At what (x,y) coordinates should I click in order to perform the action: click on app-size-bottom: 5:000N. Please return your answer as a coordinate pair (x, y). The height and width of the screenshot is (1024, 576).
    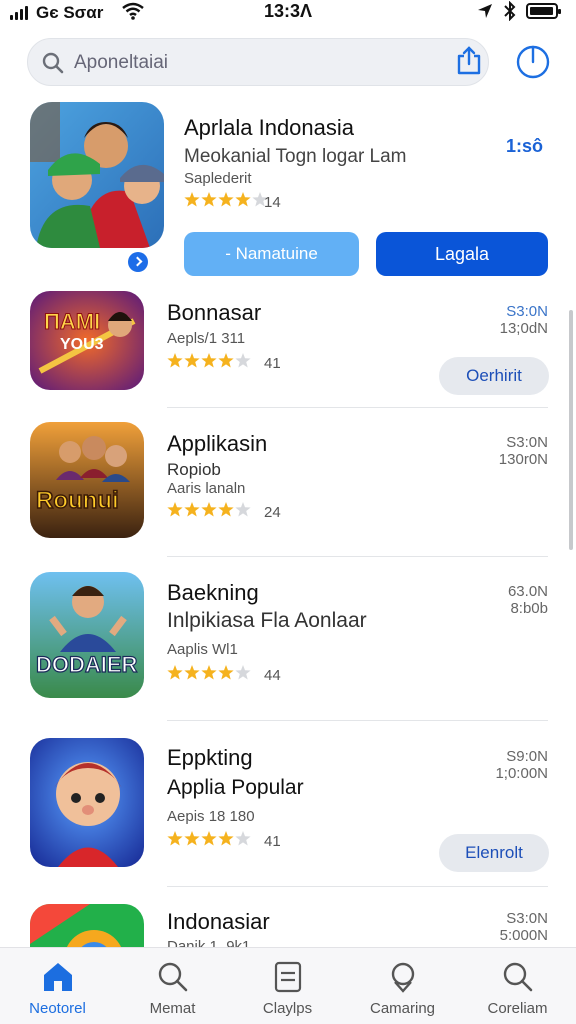
    Looking at the image, I should click on (523, 935).